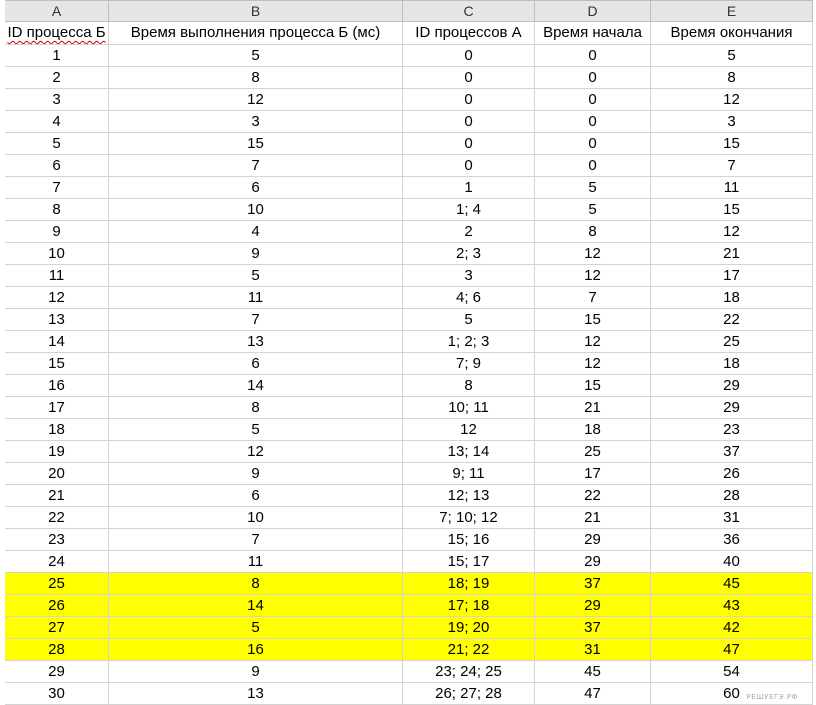  What do you see at coordinates (731, 539) in the screenshot?
I see `cell-end-time: 36` at bounding box center [731, 539].